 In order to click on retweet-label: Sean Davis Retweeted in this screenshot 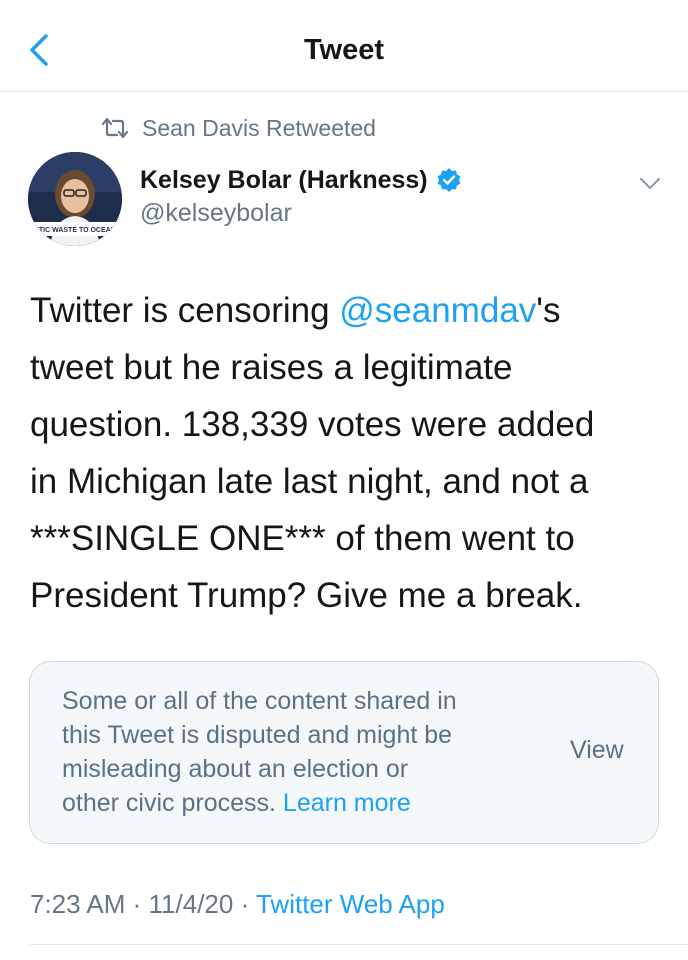, I will do `click(259, 127)`.